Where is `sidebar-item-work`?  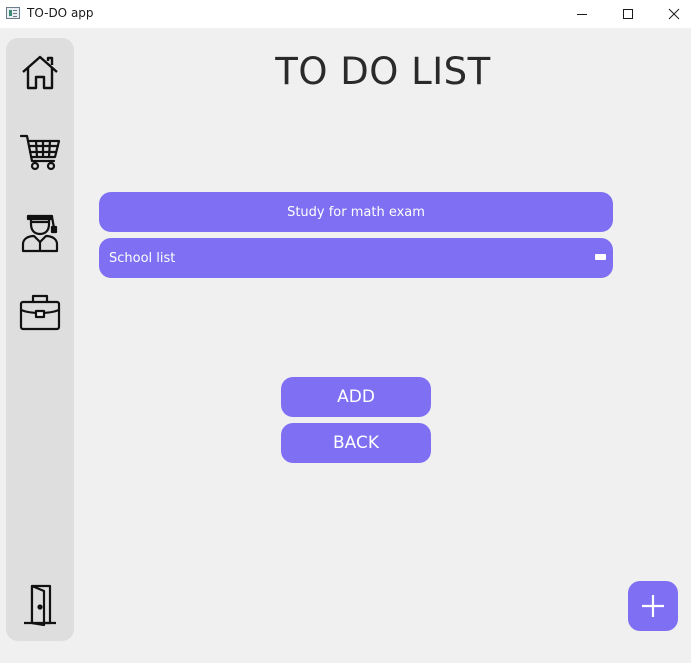 sidebar-item-work is located at coordinates (40, 312).